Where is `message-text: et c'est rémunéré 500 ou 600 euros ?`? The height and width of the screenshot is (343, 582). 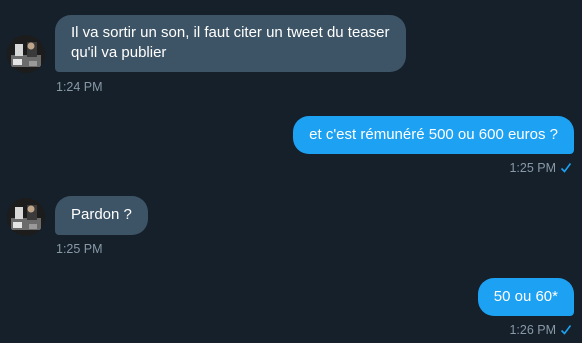
message-text: et c'est rémunéré 500 ou 600 euros ? is located at coordinates (433, 134).